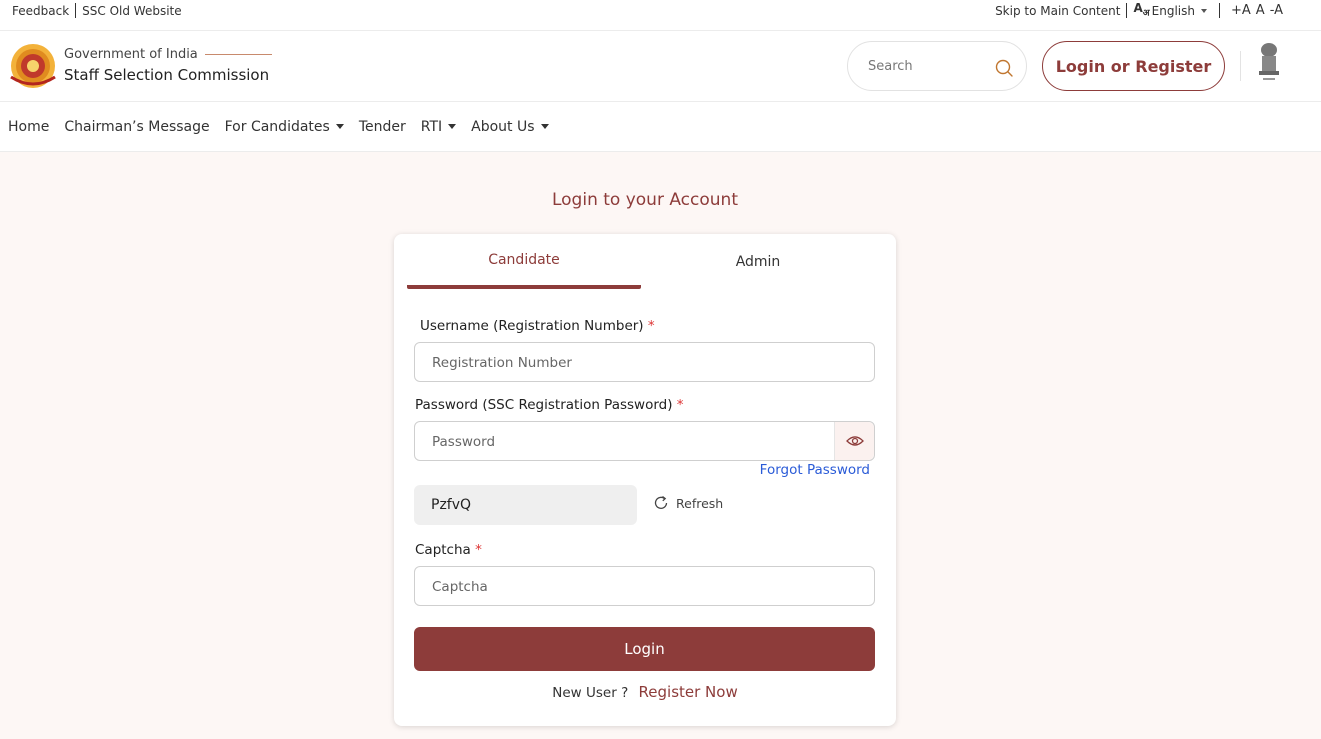  What do you see at coordinates (632, 363) in the screenshot?
I see `username-input` at bounding box center [632, 363].